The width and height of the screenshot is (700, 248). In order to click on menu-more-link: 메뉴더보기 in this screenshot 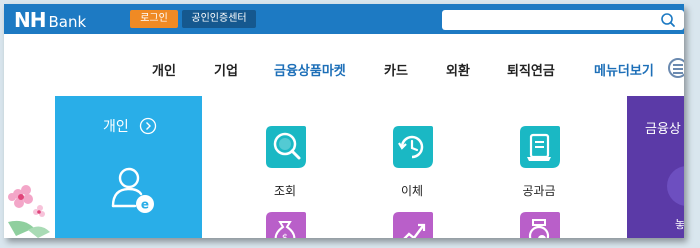, I will do `click(624, 69)`.